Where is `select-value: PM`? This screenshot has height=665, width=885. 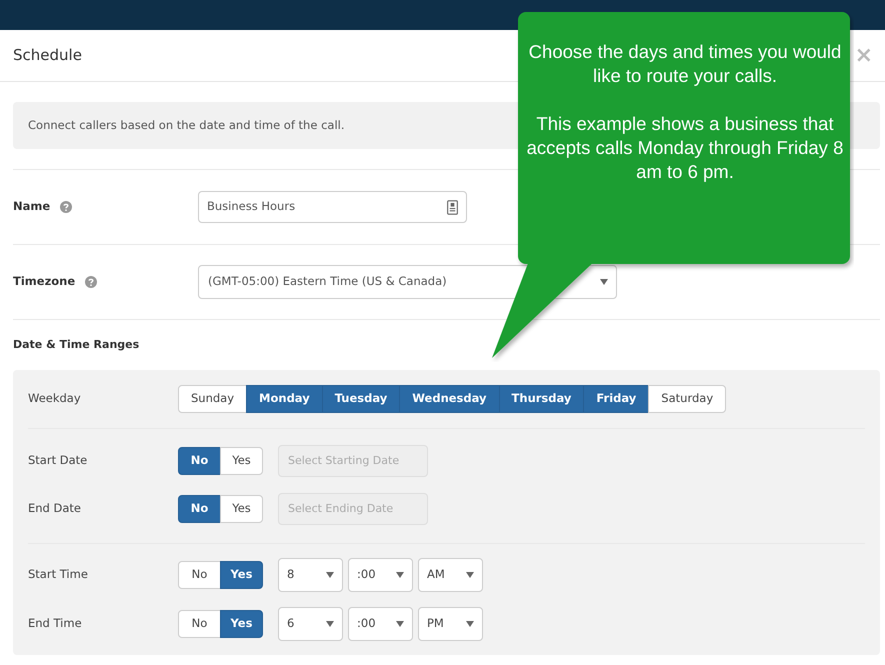
select-value: PM is located at coordinates (435, 623).